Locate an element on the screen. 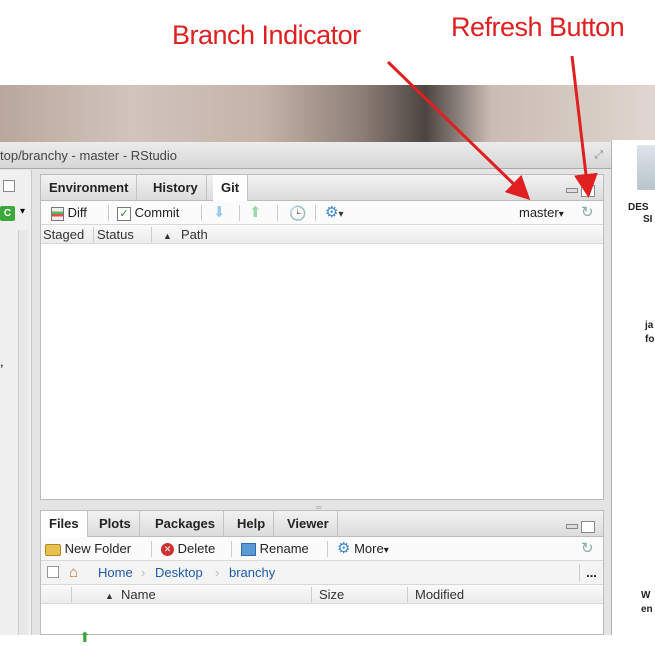 The width and height of the screenshot is (655, 646). gear-icon: ⚙ is located at coordinates (344, 548).